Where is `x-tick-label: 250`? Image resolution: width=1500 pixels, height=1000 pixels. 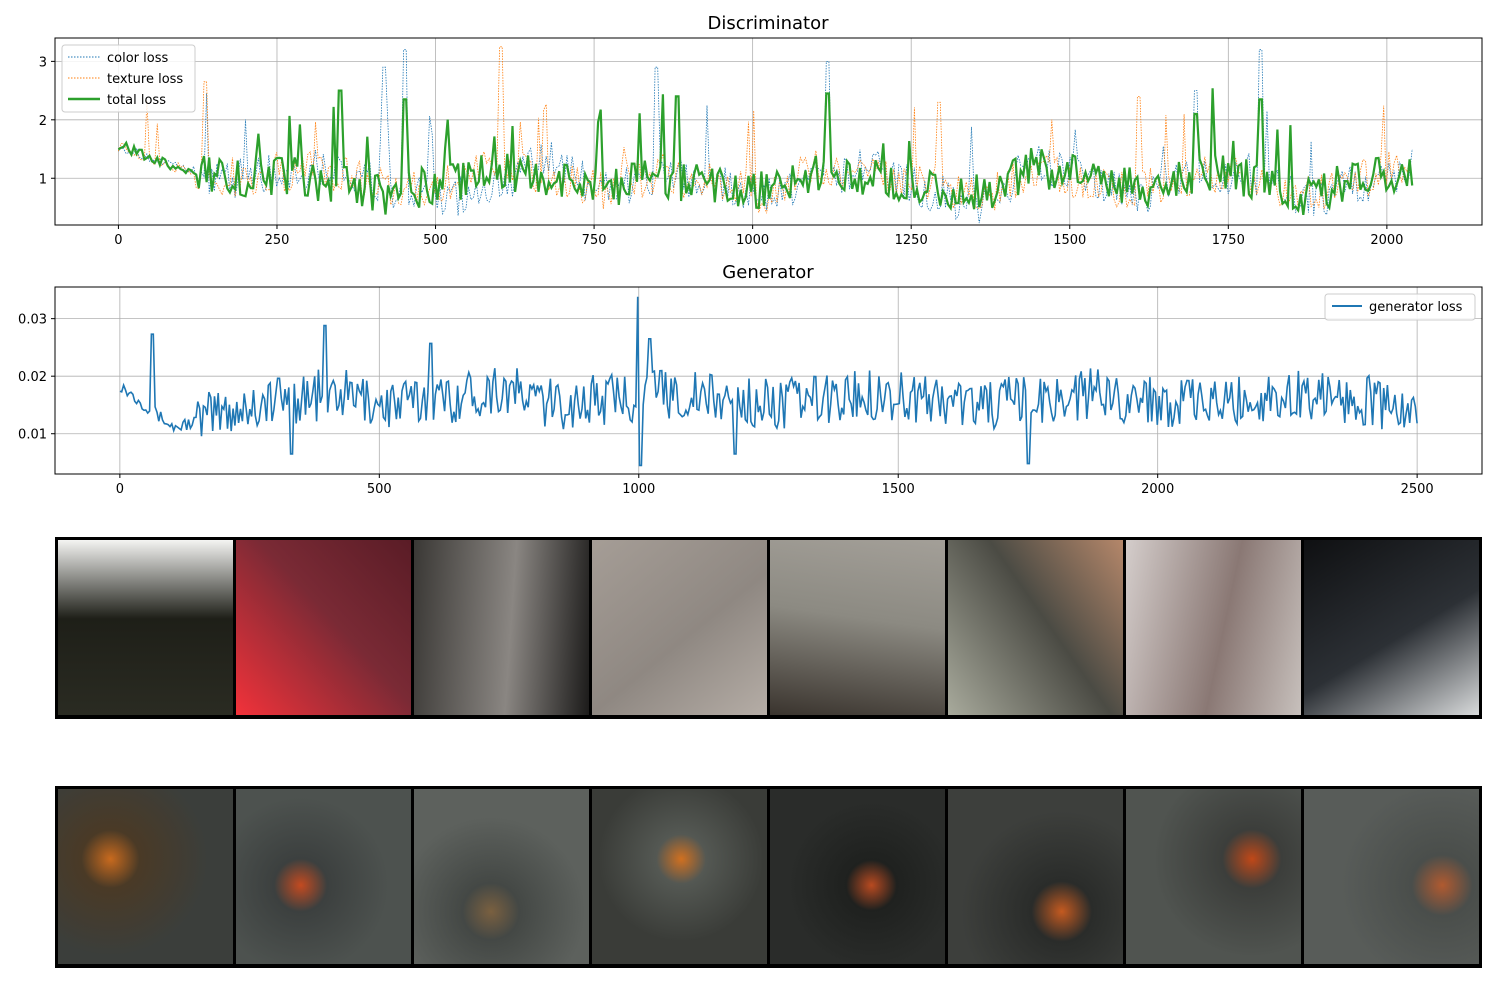 x-tick-label: 250 is located at coordinates (277, 240).